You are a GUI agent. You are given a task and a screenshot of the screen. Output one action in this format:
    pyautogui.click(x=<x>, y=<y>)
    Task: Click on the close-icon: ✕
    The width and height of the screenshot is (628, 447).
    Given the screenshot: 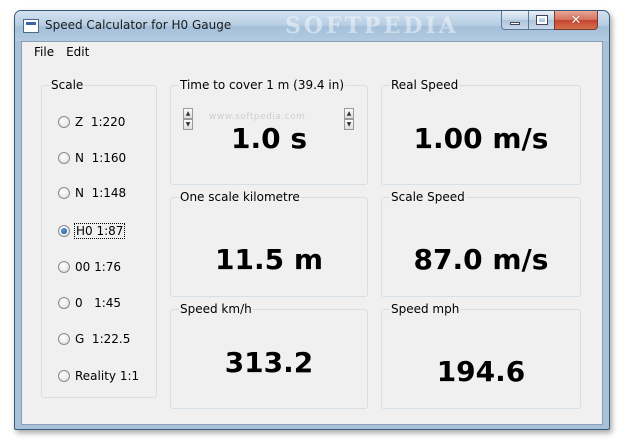 What is the action you would take?
    pyautogui.click(x=576, y=20)
    